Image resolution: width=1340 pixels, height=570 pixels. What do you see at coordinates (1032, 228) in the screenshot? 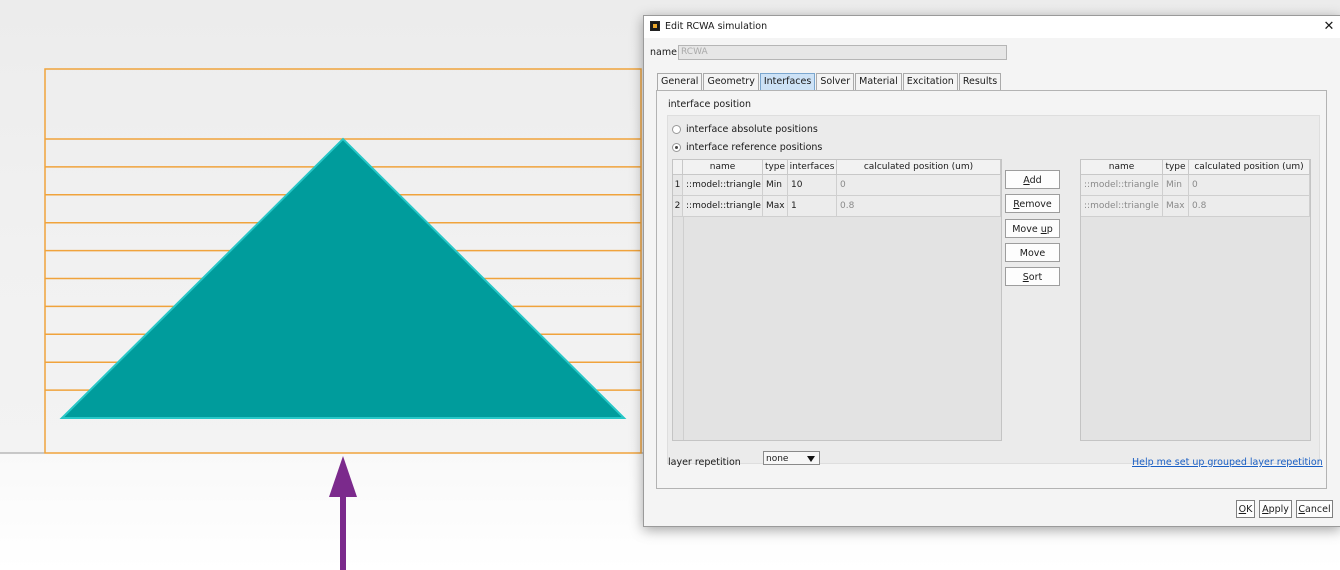
I see `move-up-button: Move up` at bounding box center [1032, 228].